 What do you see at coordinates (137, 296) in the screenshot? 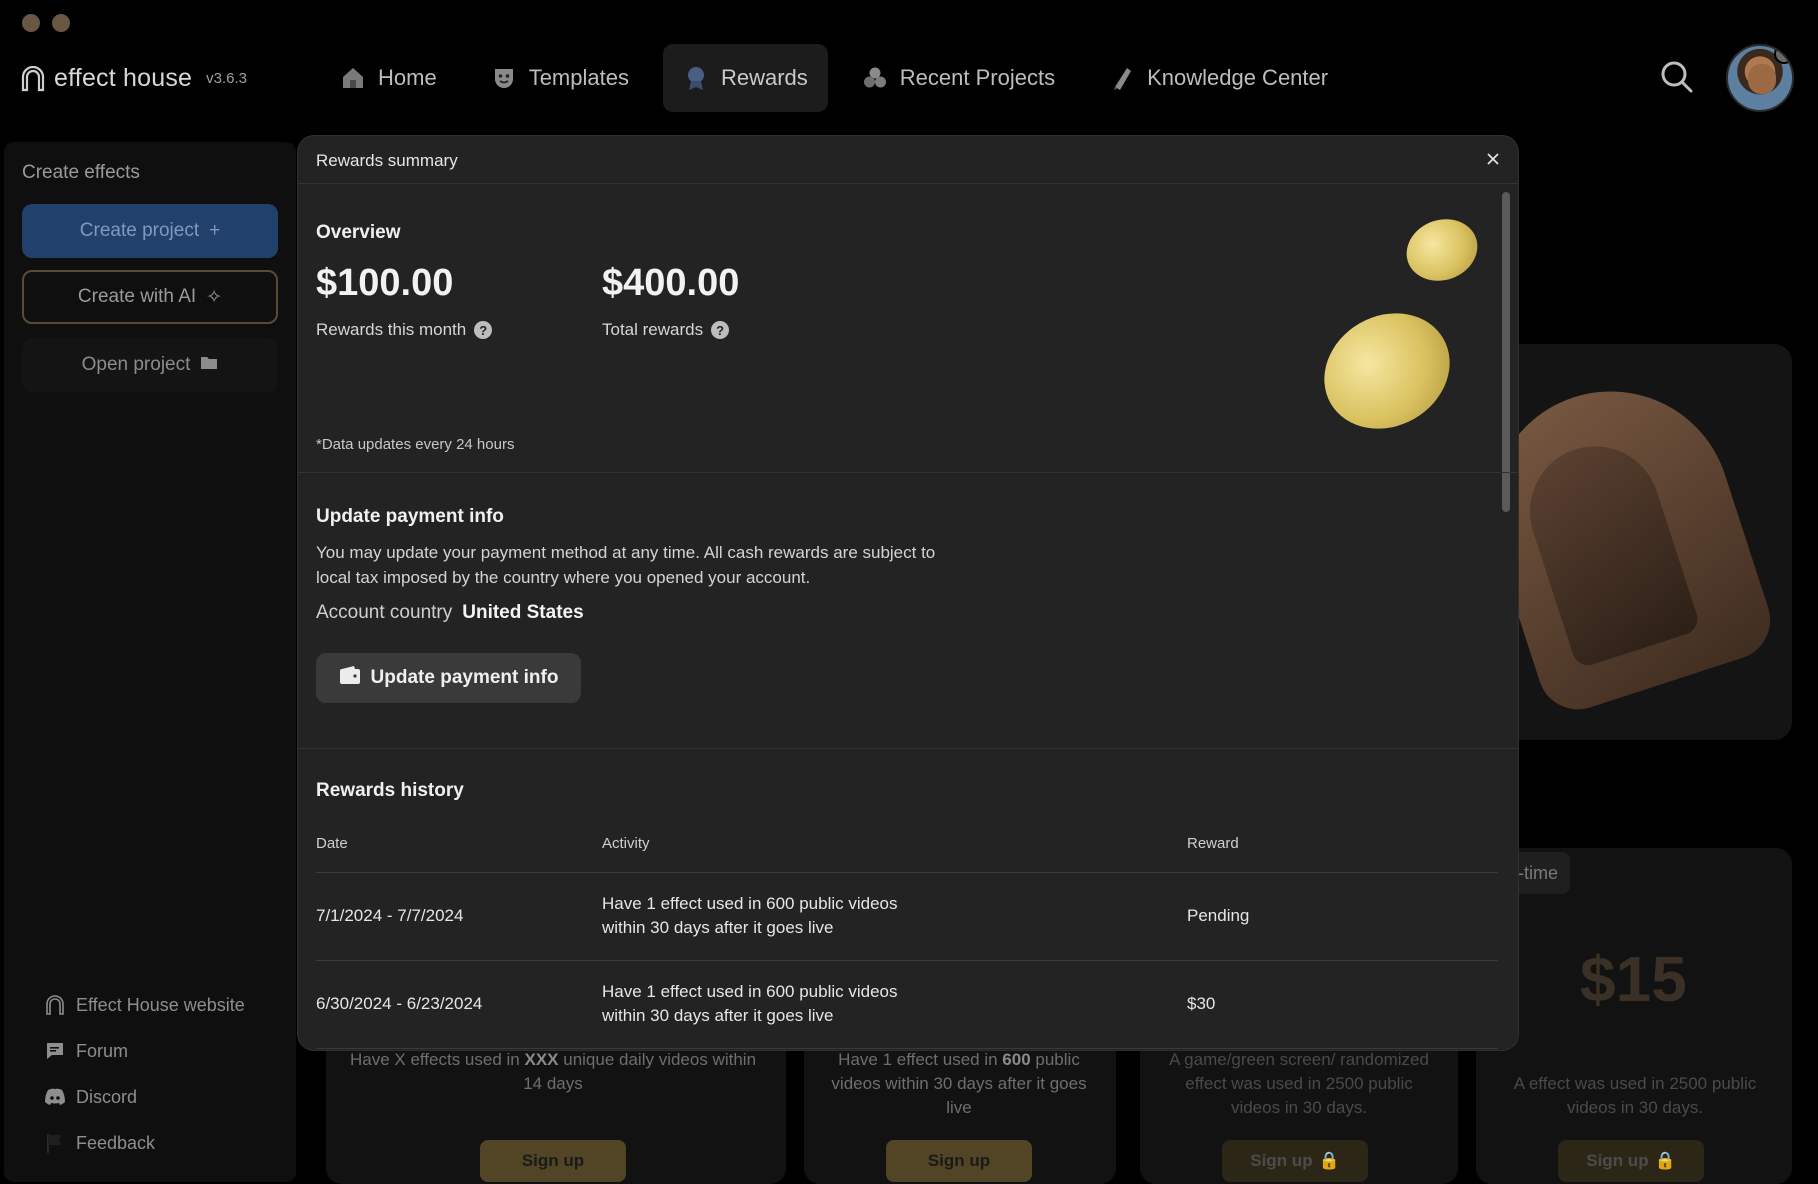
I see `create-with-ai-label: Create with AI` at bounding box center [137, 296].